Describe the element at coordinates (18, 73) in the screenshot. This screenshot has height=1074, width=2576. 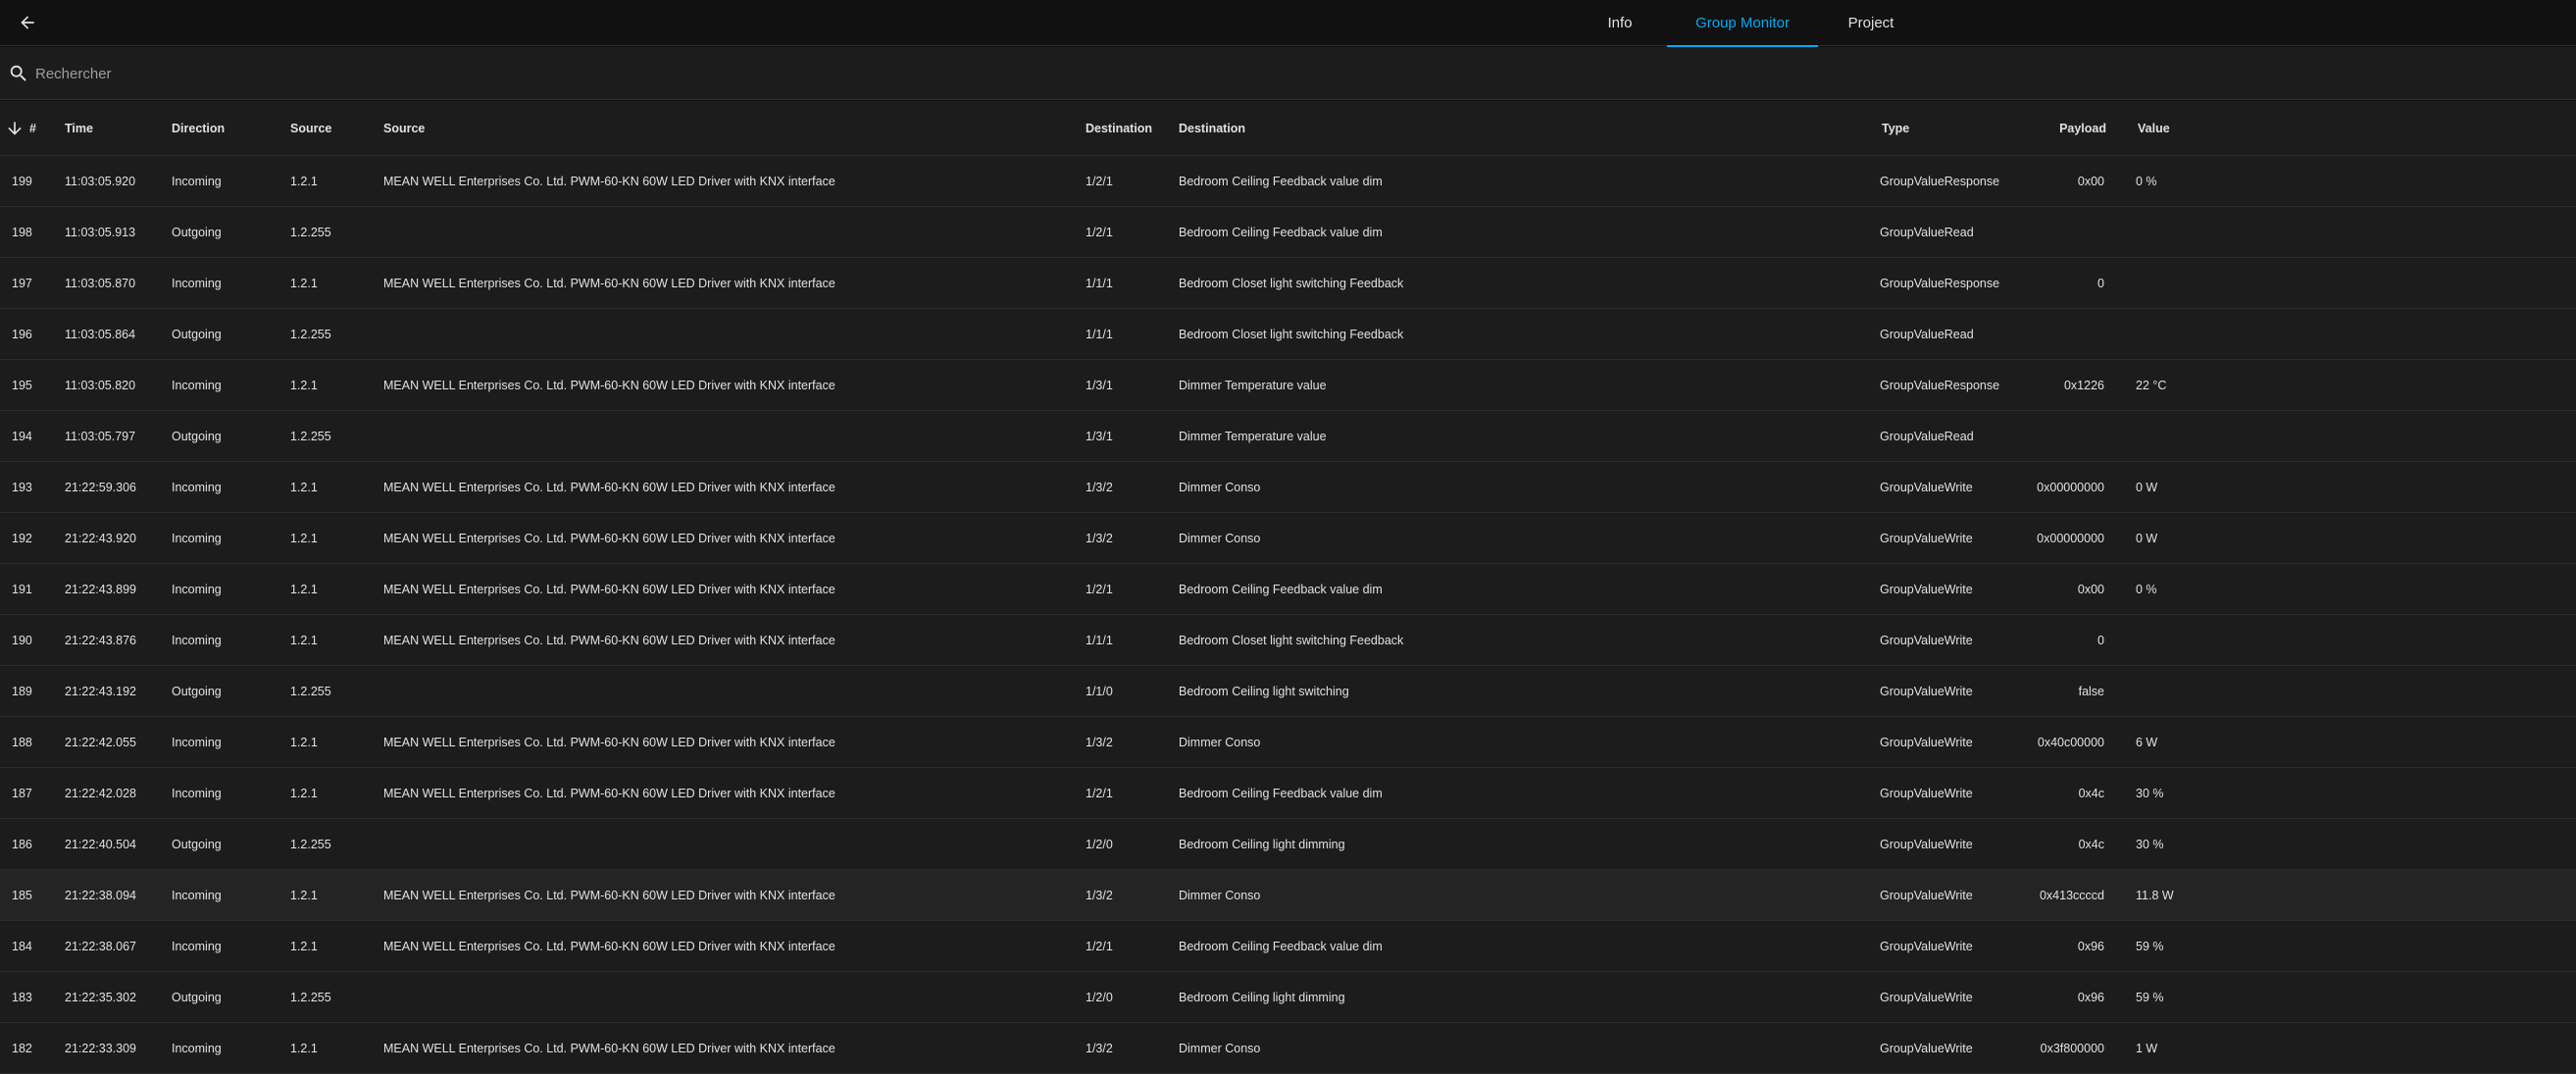
I see `search-icon` at that location.